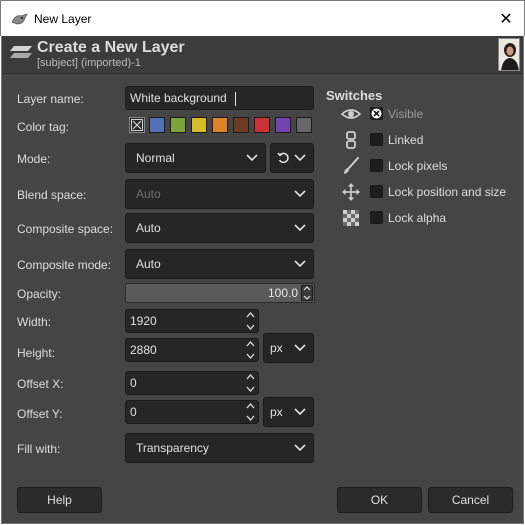  I want to click on switch-lock-position: Lock position and size, so click(430, 192).